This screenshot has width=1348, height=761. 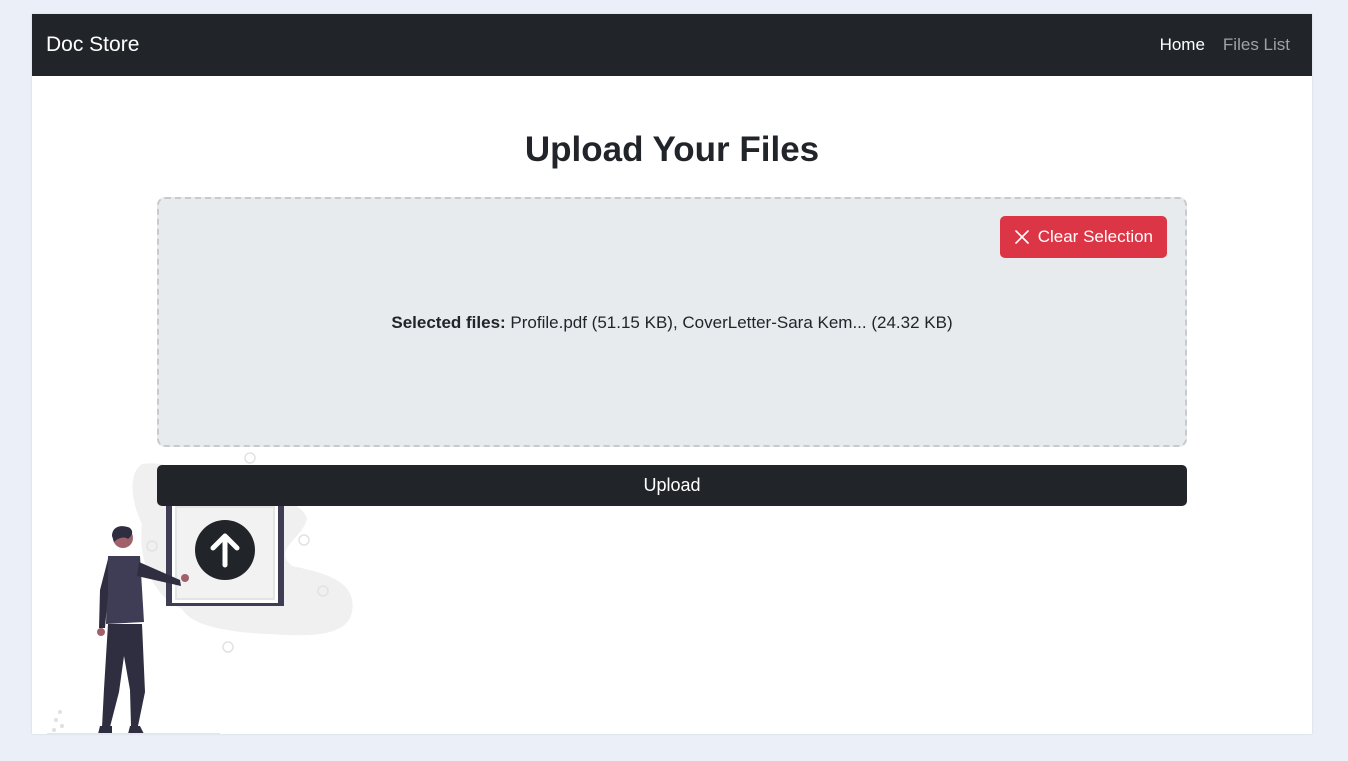 What do you see at coordinates (672, 485) in the screenshot?
I see `upload-button: Upload` at bounding box center [672, 485].